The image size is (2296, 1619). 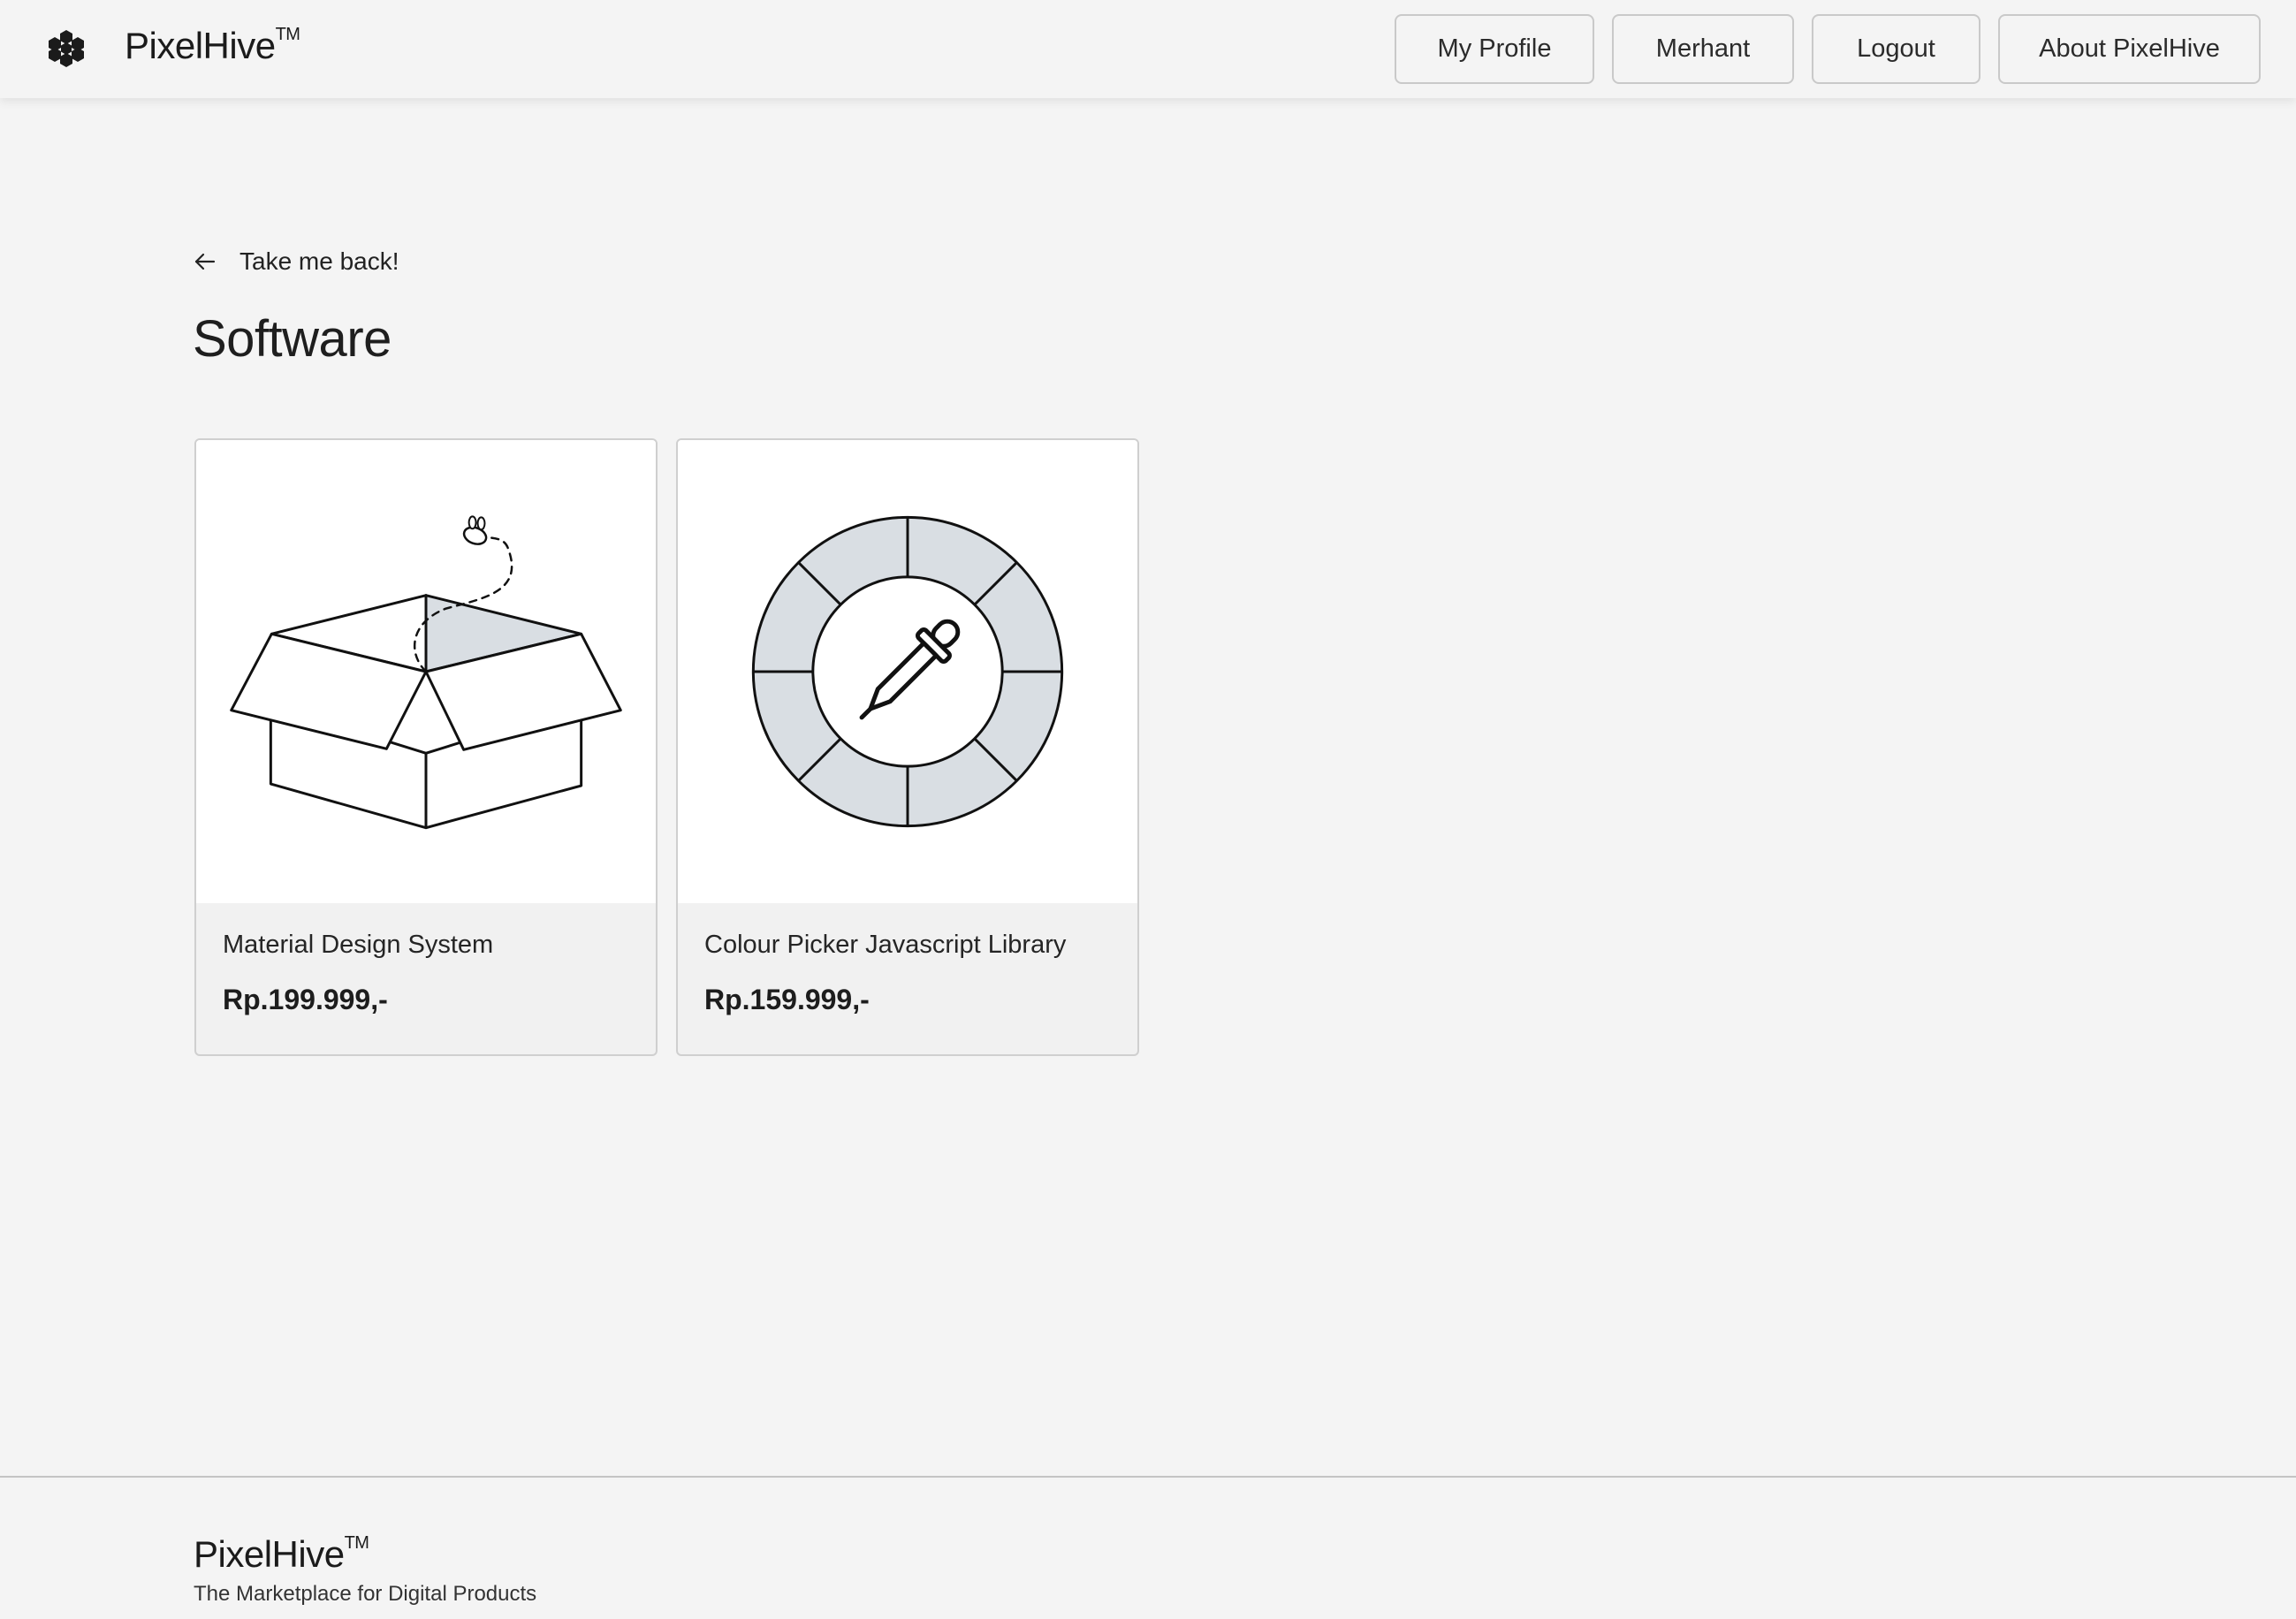 What do you see at coordinates (66, 49) in the screenshot?
I see `hexagon-cluster-icon` at bounding box center [66, 49].